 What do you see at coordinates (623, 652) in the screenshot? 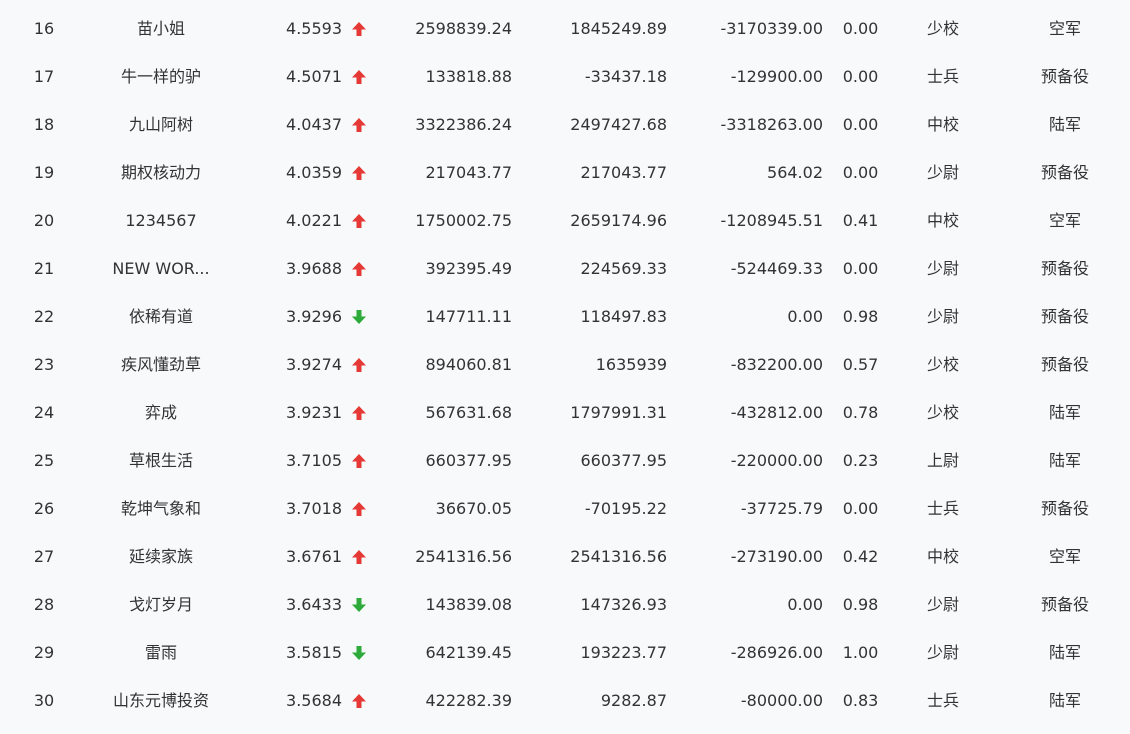
I see `value2-cell: 193223.77` at bounding box center [623, 652].